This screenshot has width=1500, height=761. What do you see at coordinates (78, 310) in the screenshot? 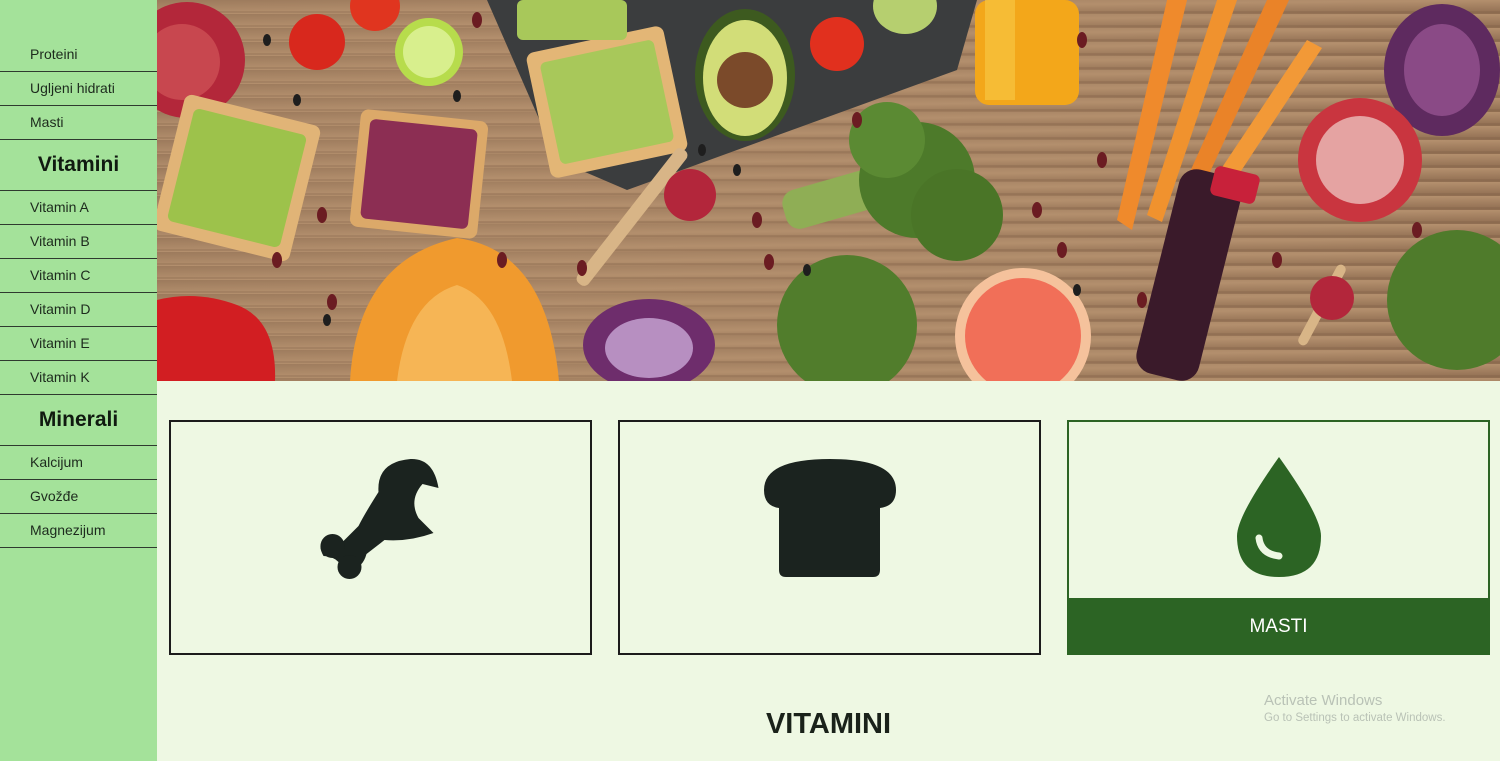
I see `sidebar-item-vitamin-d: Vitamin D` at bounding box center [78, 310].